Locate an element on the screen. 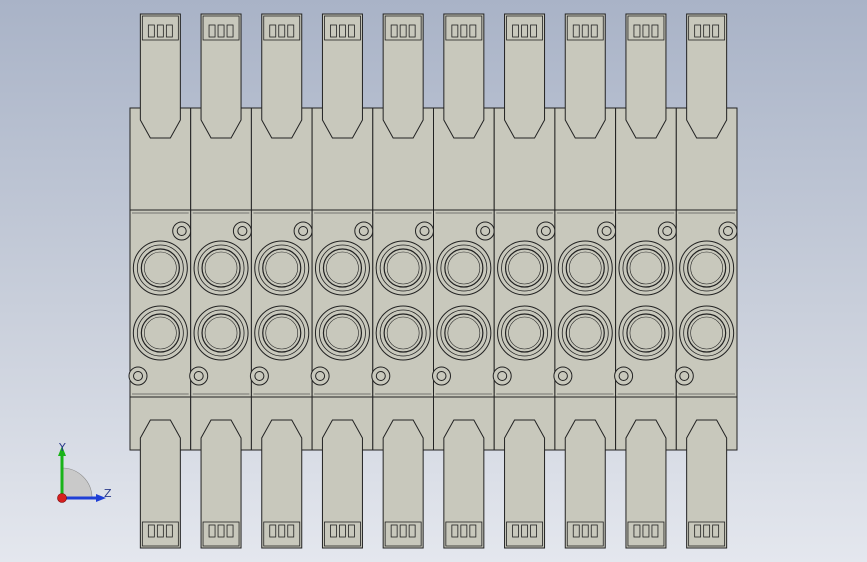  axis-triad: Y Z is located at coordinates (84, 472).